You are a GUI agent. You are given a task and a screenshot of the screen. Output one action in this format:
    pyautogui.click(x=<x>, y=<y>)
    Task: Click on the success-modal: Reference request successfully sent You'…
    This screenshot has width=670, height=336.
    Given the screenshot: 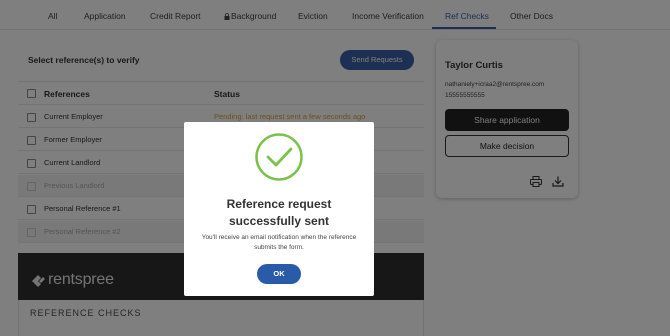 What is the action you would take?
    pyautogui.click(x=279, y=209)
    